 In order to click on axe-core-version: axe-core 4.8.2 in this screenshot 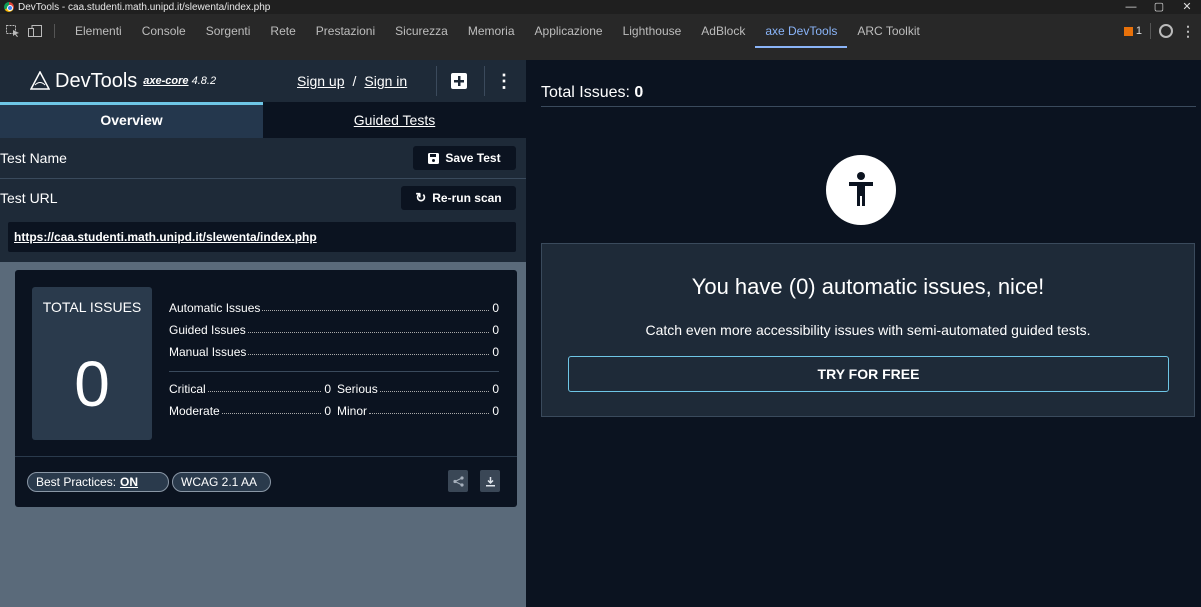, I will do `click(179, 81)`.